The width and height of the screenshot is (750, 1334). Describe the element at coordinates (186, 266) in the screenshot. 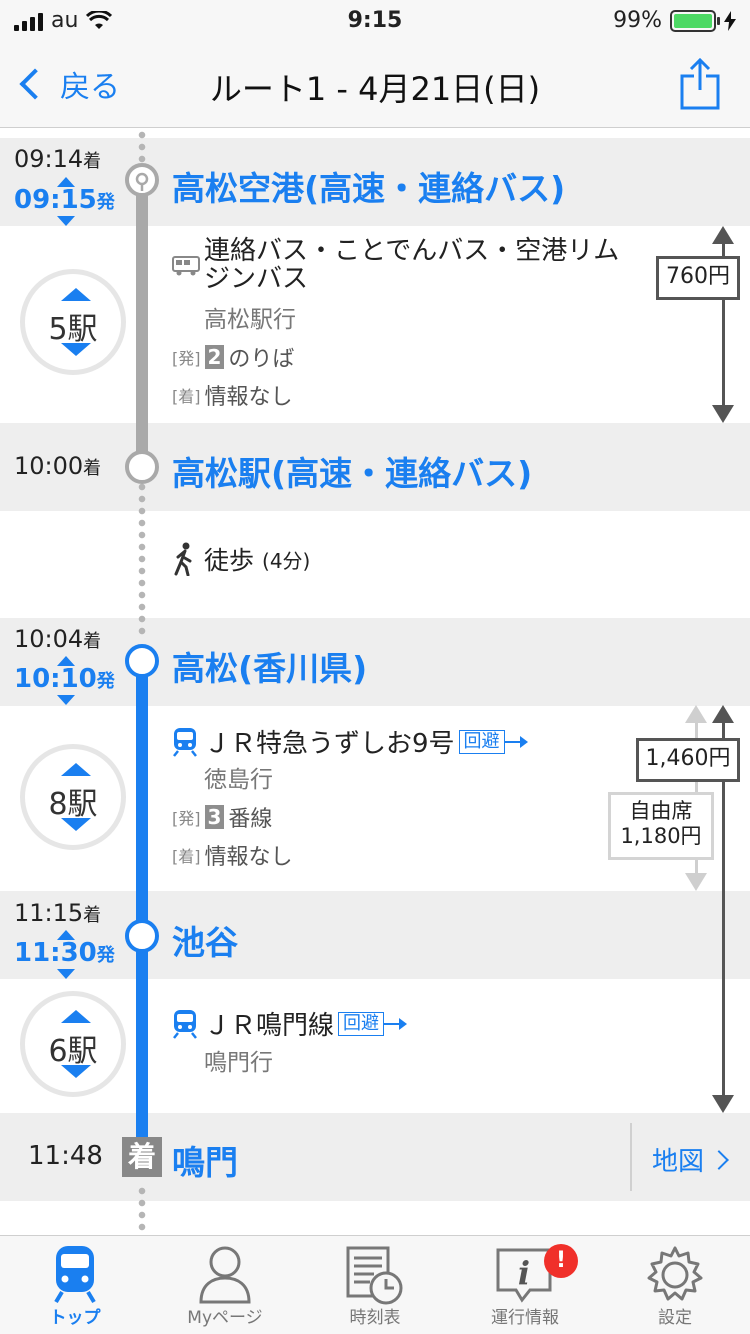

I see `bus-icon` at that location.